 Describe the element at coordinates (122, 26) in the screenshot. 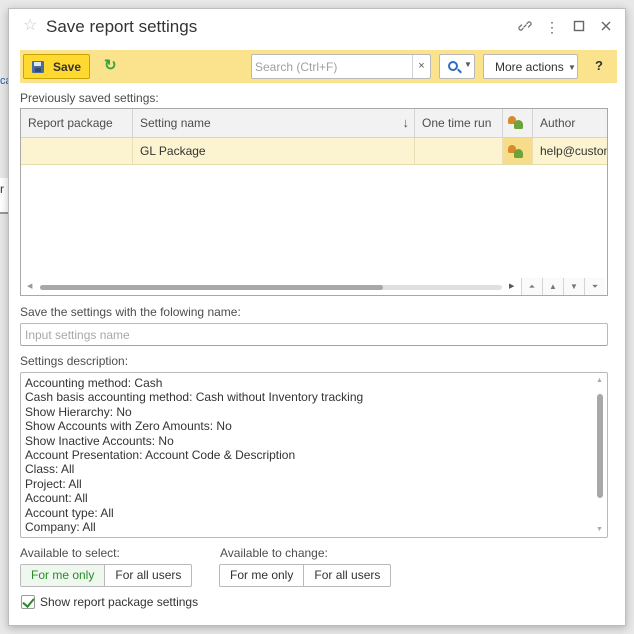

I see `dialog-title: Save report settings` at that location.